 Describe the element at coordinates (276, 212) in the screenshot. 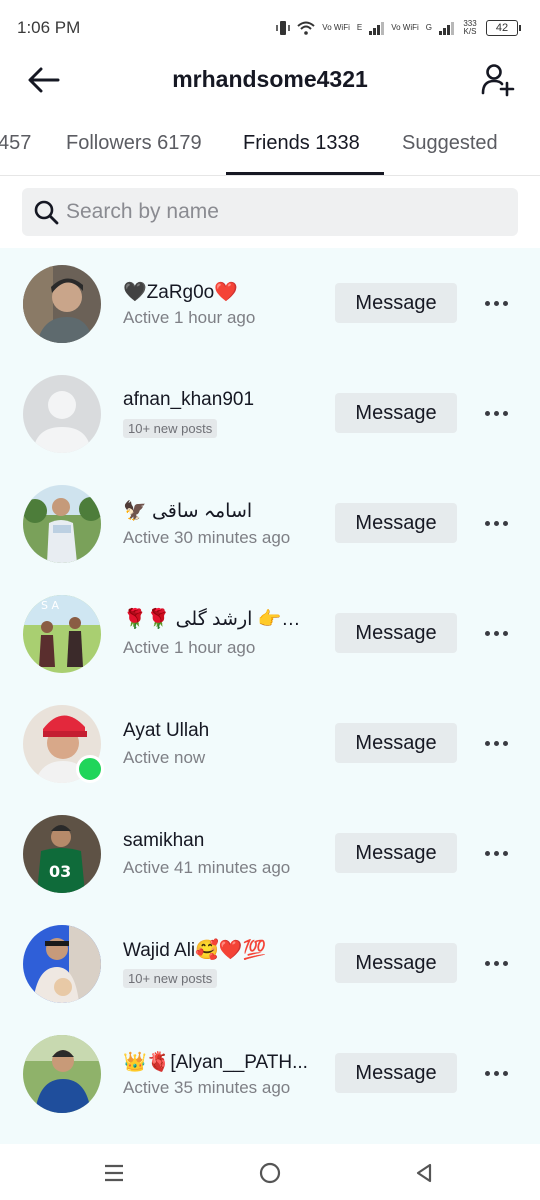

I see `search-input` at that location.